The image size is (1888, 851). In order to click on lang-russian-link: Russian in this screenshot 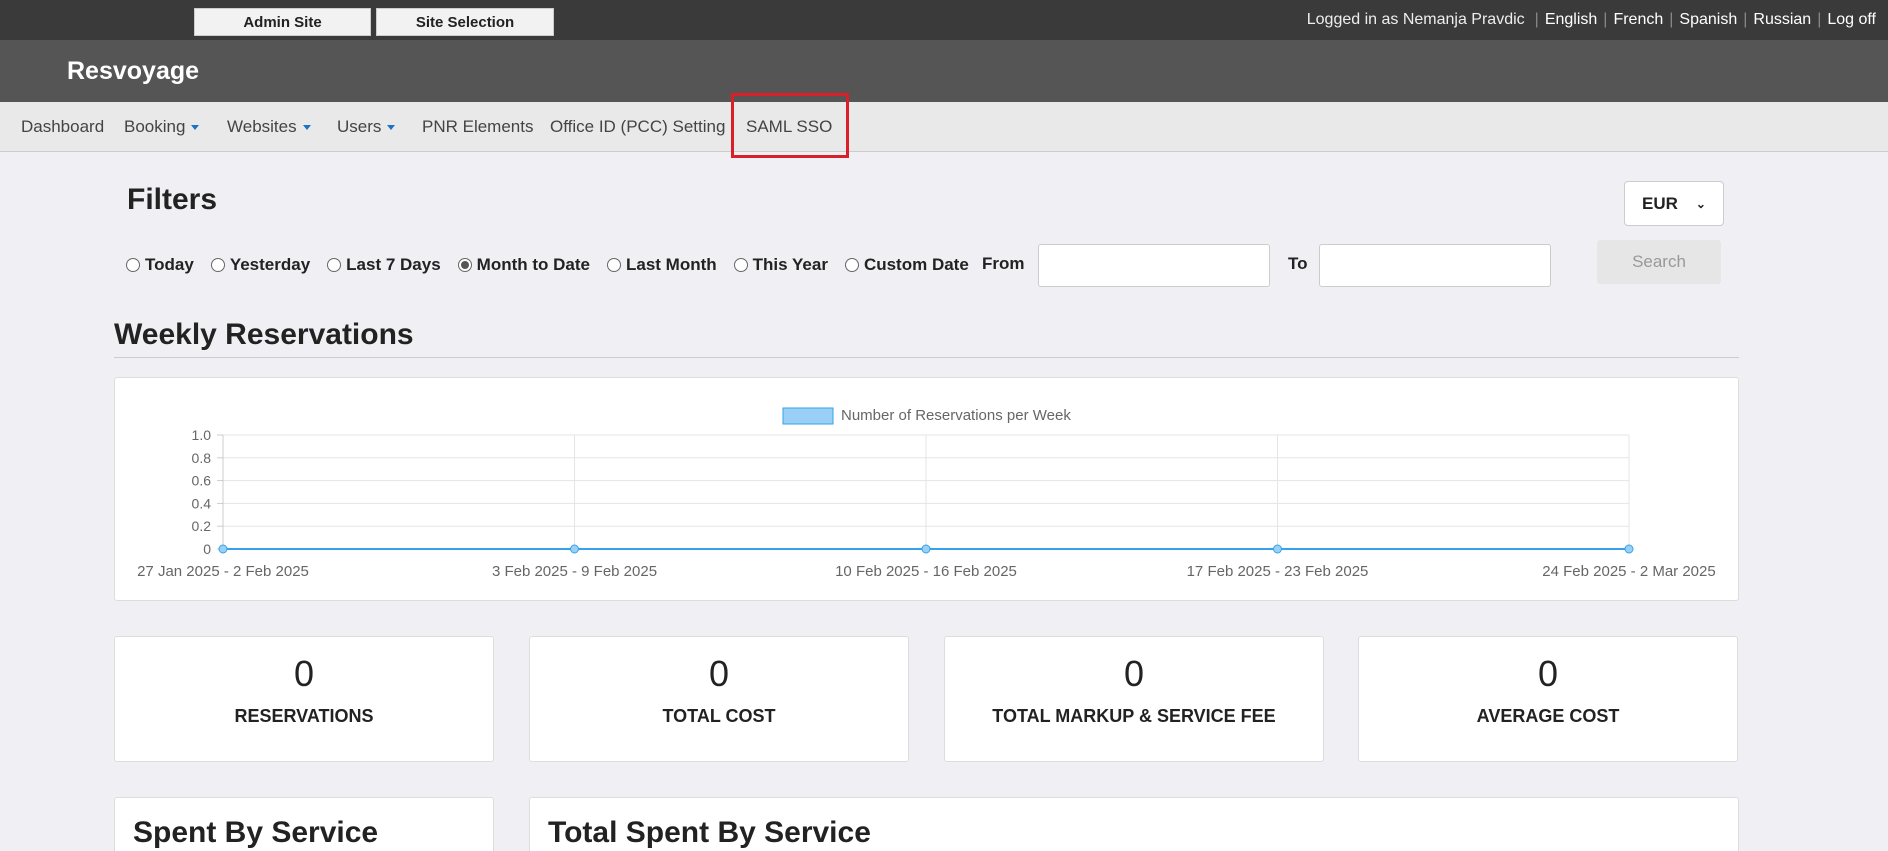, I will do `click(1782, 20)`.